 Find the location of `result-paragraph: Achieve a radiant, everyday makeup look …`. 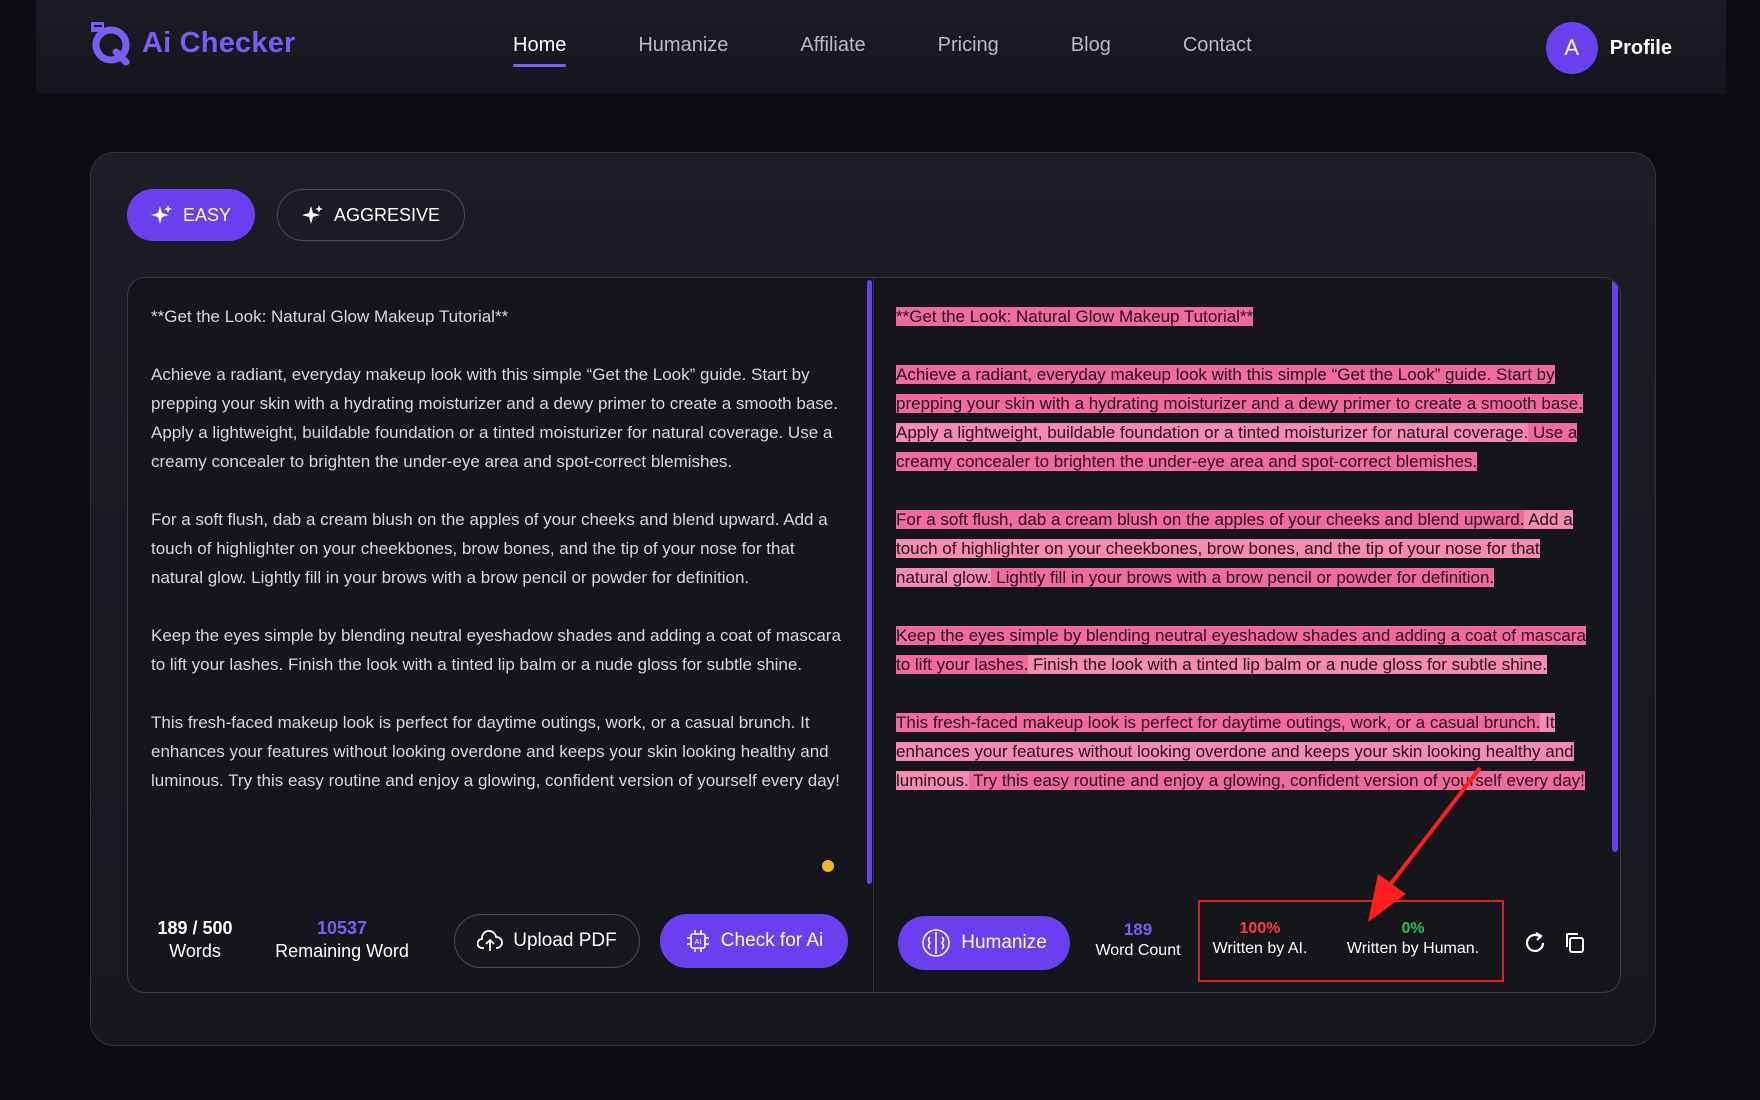

result-paragraph: Achieve a radiant, everyday makeup look … is located at coordinates (1246, 418).